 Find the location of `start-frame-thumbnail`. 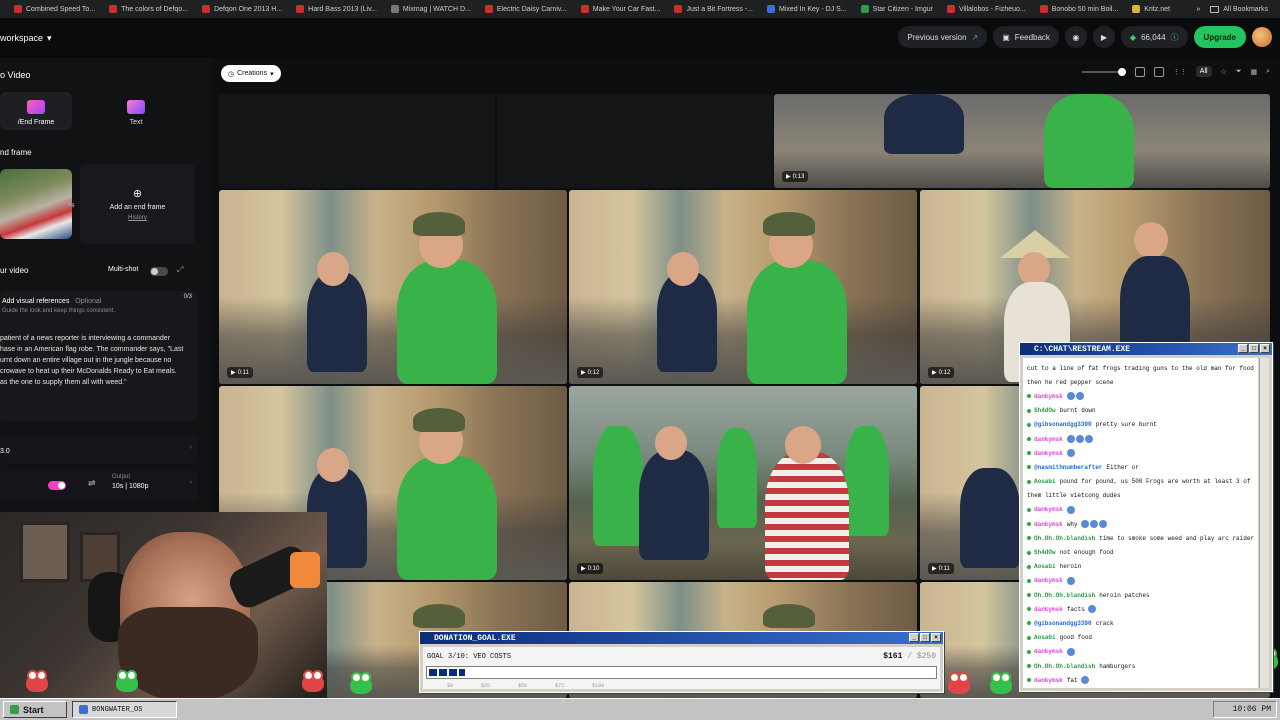

start-frame-thumbnail is located at coordinates (36, 204).